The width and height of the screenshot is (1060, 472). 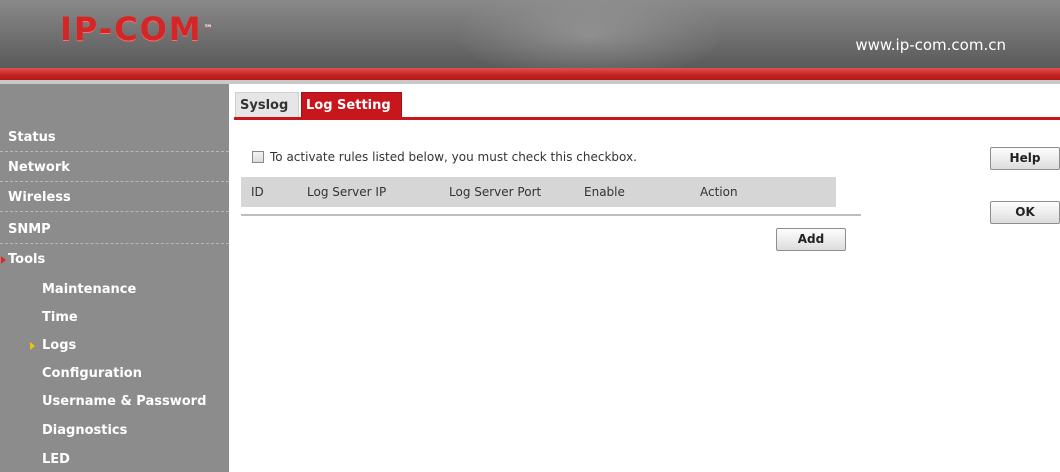 I want to click on brand-logo-text: IP-COM, so click(x=131, y=29).